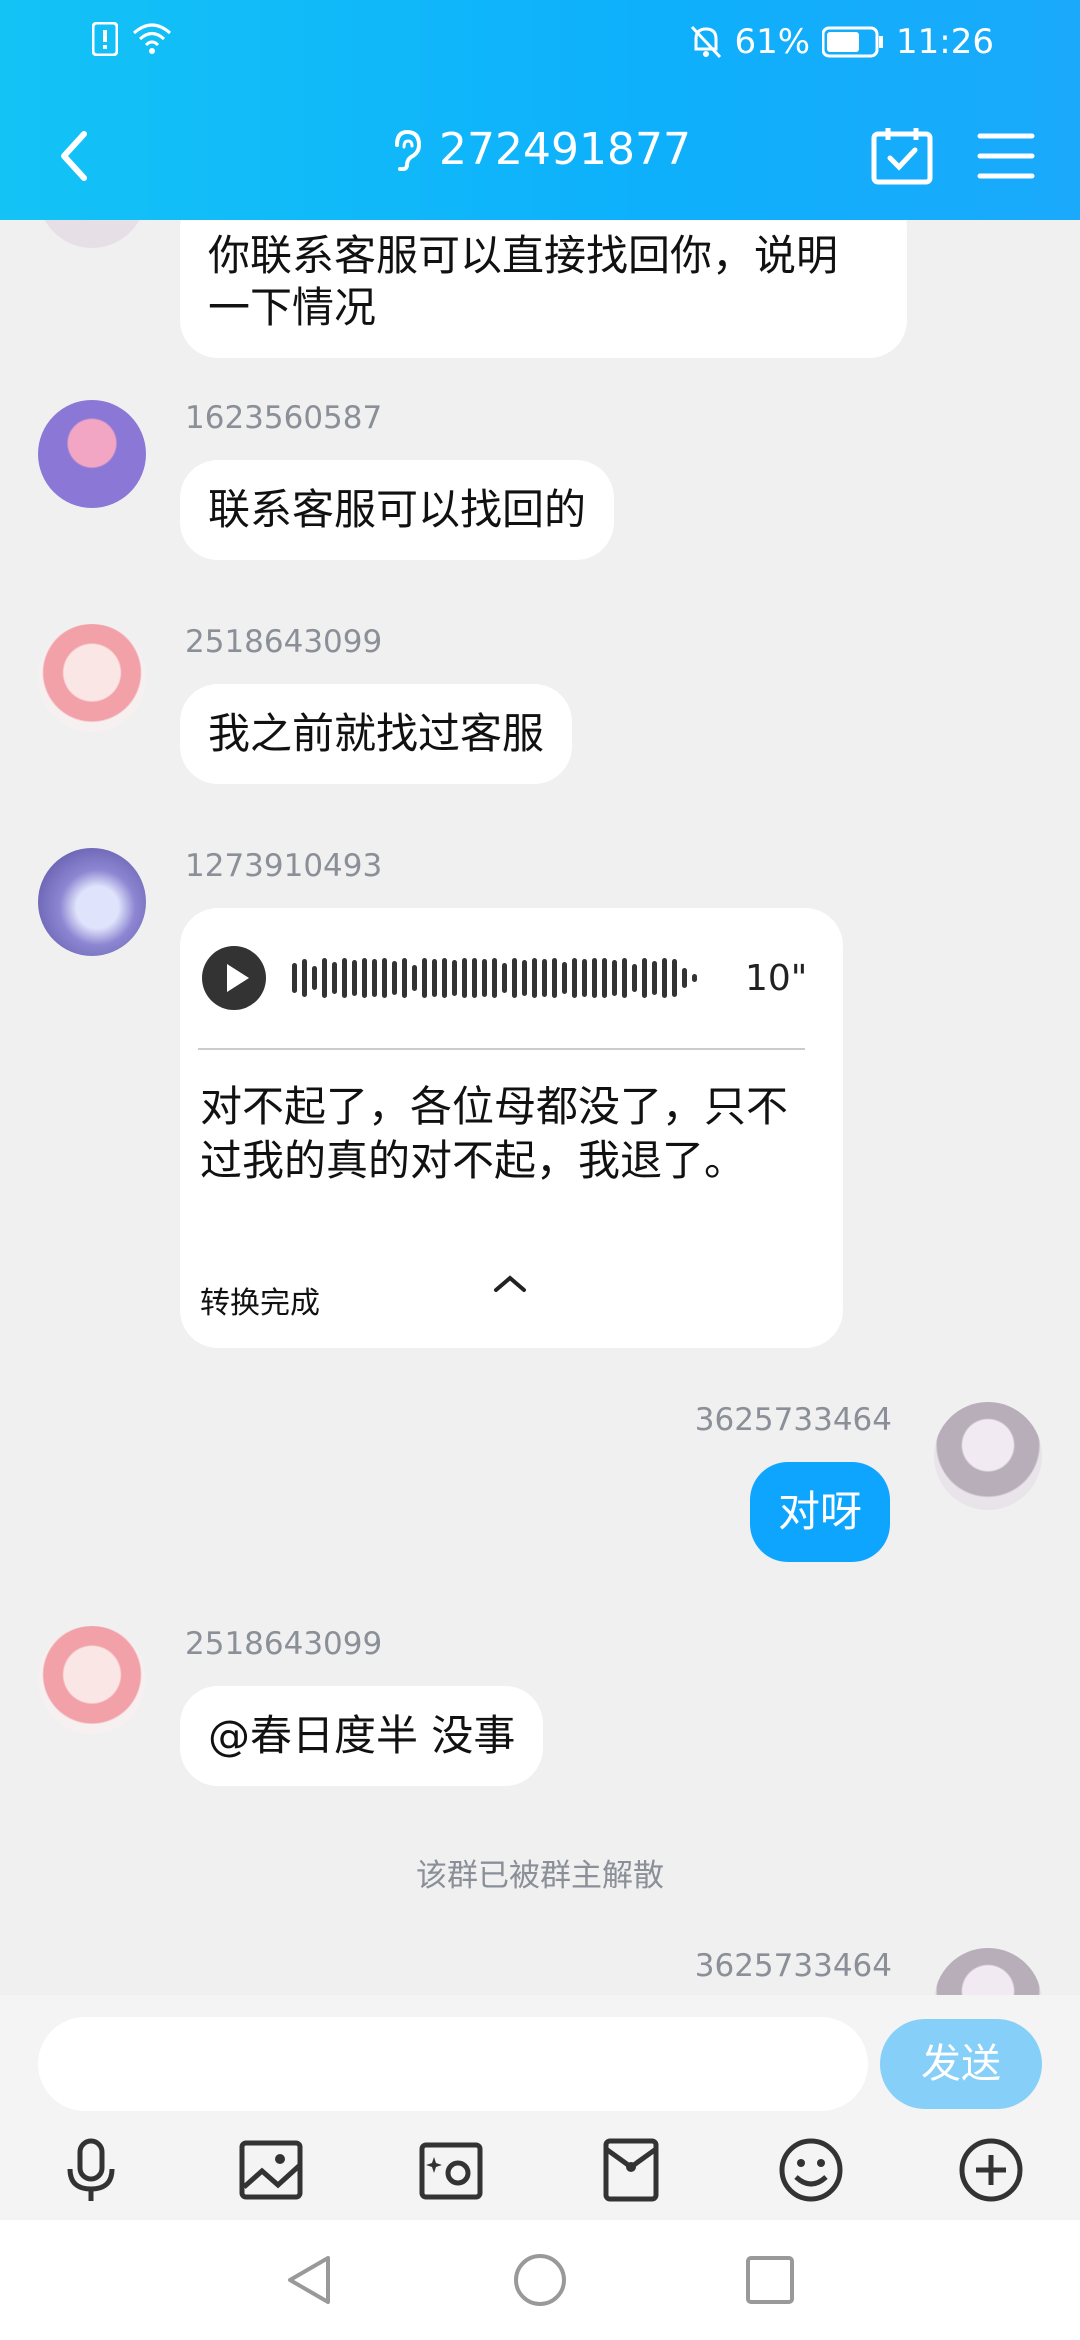 The image size is (1080, 2340). I want to click on red-packet-icon, so click(631, 2170).